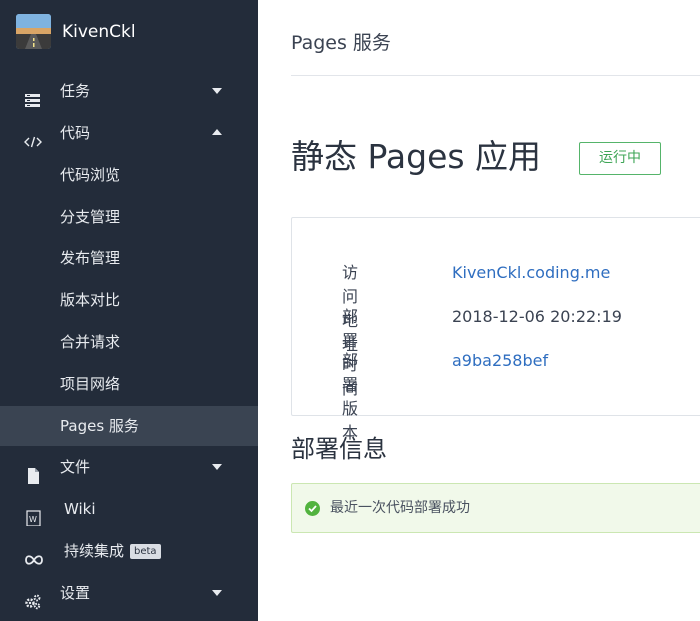  What do you see at coordinates (75, 467) in the screenshot?
I see `nav-files-label: 文件` at bounding box center [75, 467].